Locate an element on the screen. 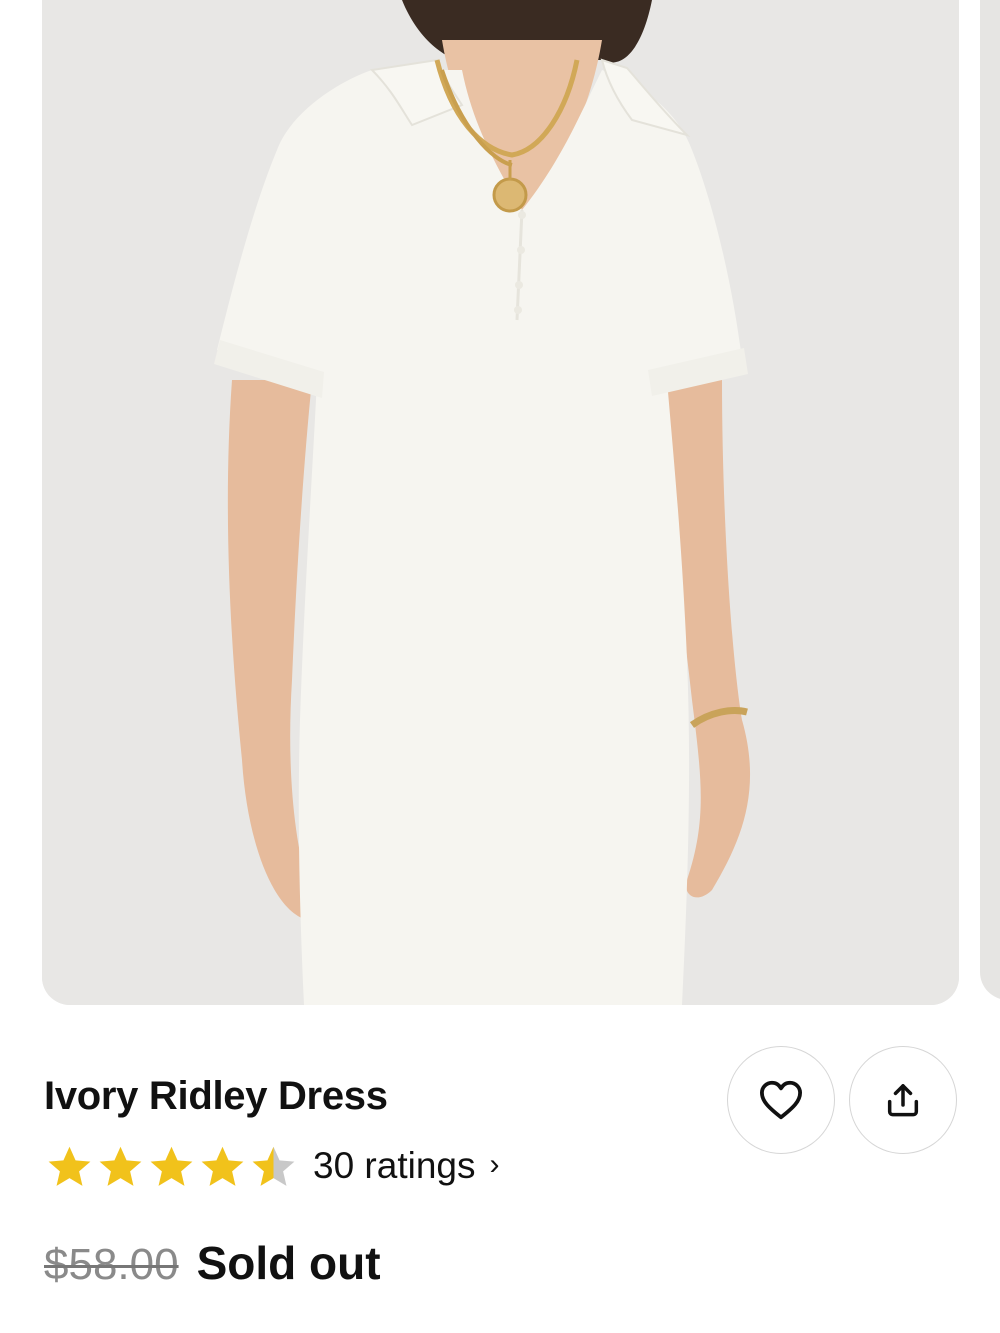 The height and width of the screenshot is (1333, 1000). sold-out-status: Sold out is located at coordinates (288, 1263).